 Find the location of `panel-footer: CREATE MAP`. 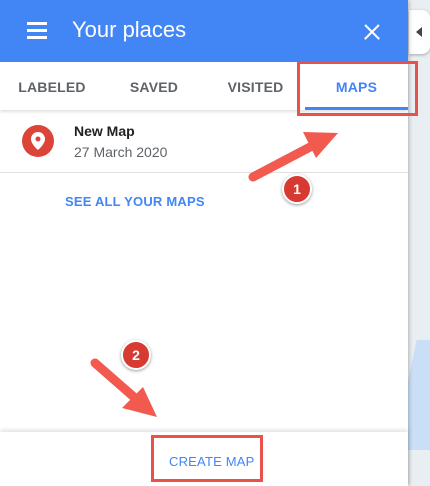

panel-footer: CREATE MAP is located at coordinates (204, 459).